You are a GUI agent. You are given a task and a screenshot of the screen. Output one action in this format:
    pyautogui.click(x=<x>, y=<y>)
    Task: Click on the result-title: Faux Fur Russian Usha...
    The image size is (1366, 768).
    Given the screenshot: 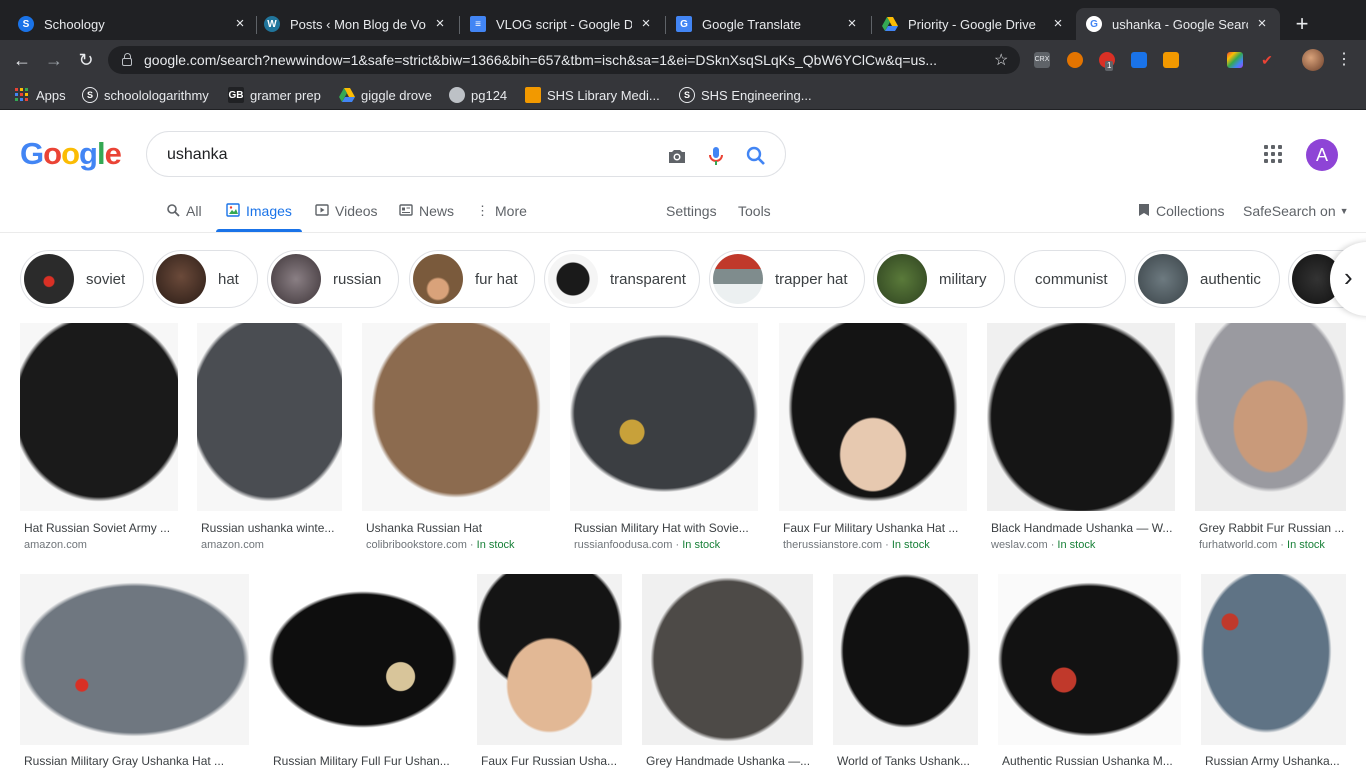 What is the action you would take?
    pyautogui.click(x=551, y=761)
    